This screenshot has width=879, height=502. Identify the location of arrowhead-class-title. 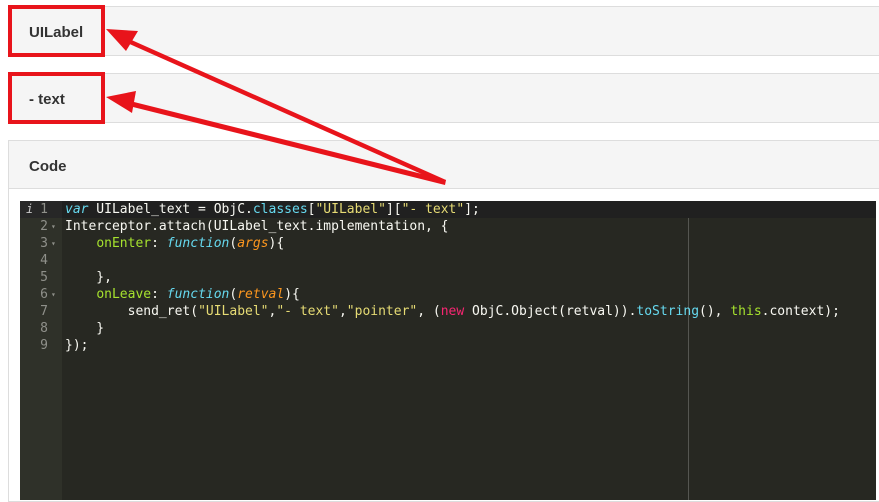
(122, 40).